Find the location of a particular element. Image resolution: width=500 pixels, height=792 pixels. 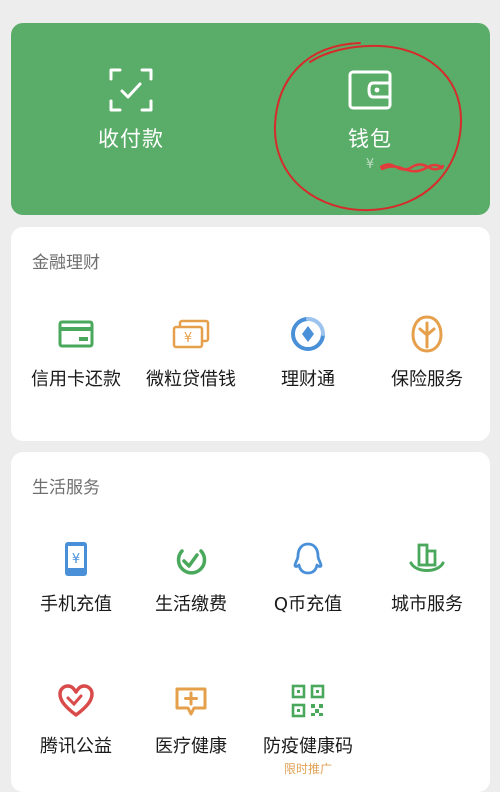

mobile-topup-item: ¥ 手机充值 is located at coordinates (76, 578).